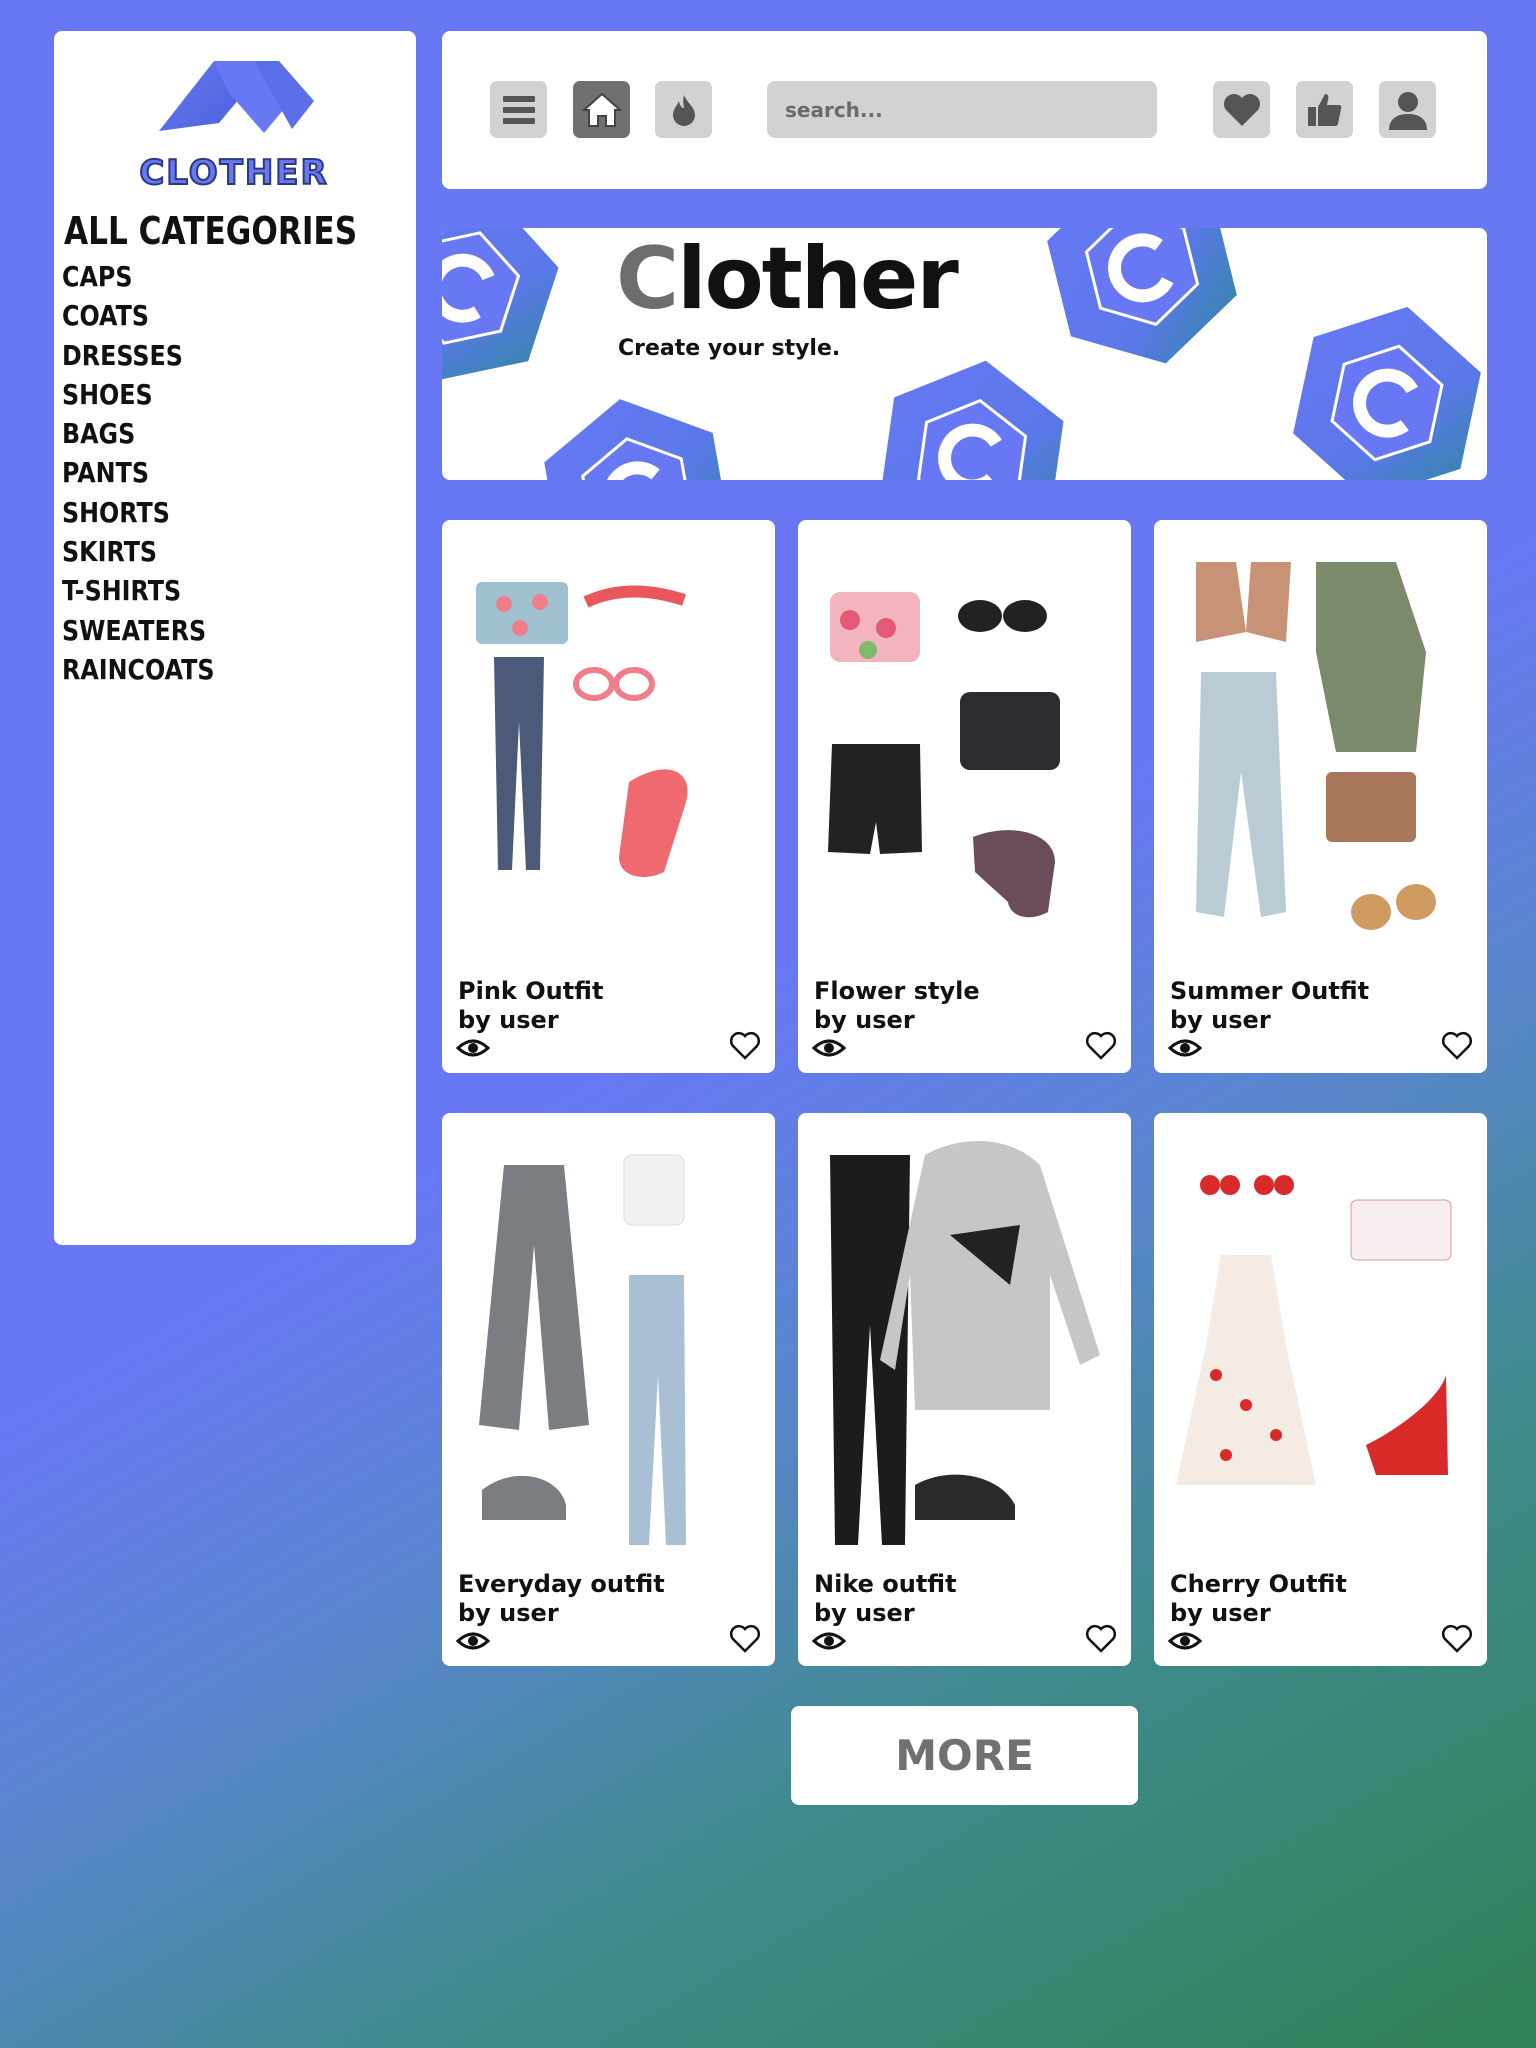  Describe the element at coordinates (138, 551) in the screenshot. I see `category-skirts: SKIRTS` at that location.